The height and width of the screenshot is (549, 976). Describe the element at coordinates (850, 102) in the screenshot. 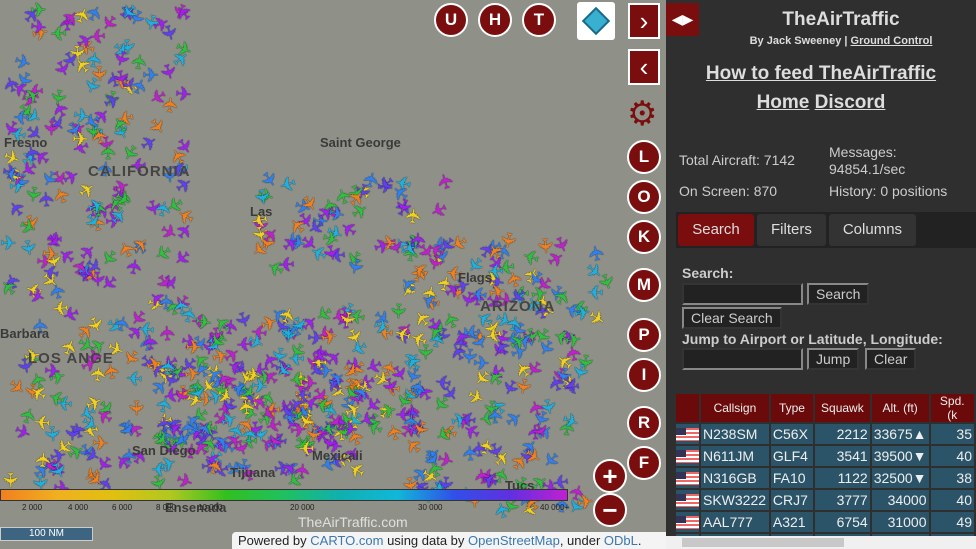

I see `discord-link: Discord` at that location.